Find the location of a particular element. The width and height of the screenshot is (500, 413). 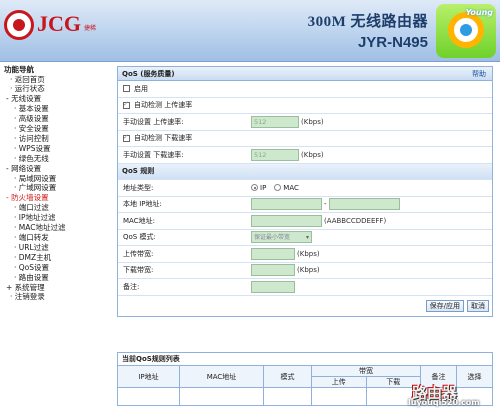

radio-ip-label: IP is located at coordinates (263, 187).